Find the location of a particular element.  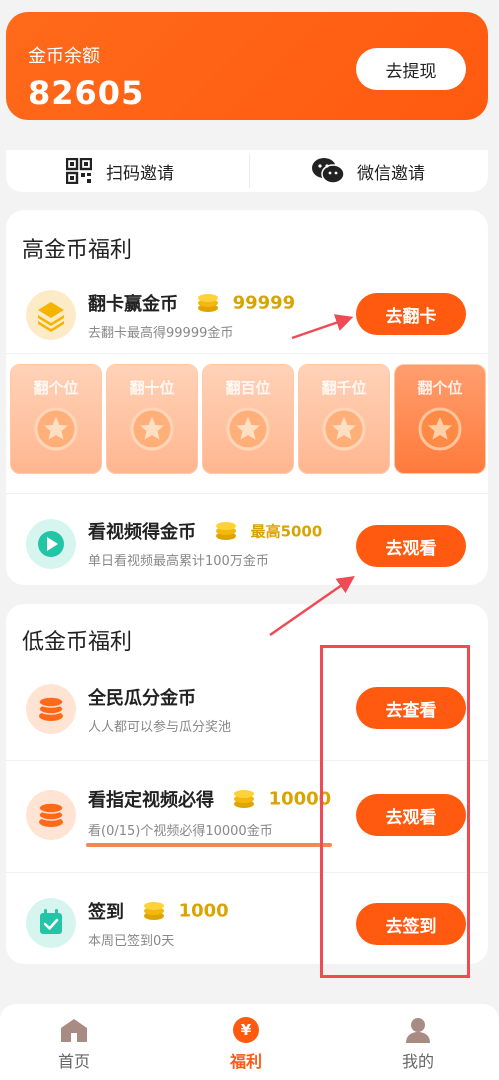

checkin-reward: 1000 is located at coordinates (203, 911).